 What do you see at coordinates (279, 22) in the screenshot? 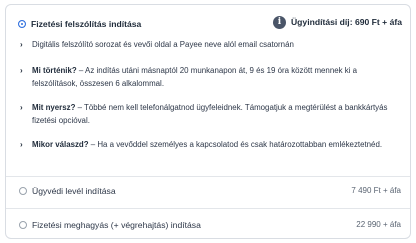
I see `info-icon: i` at bounding box center [279, 22].